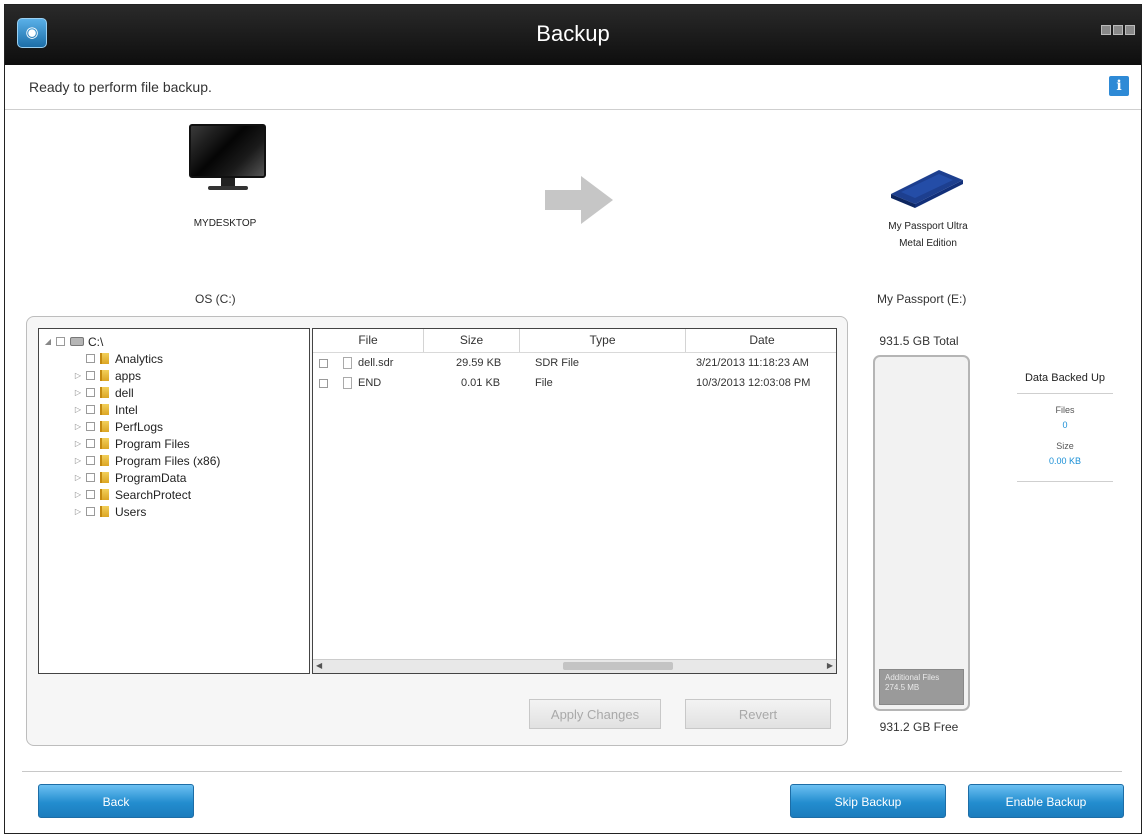  Describe the element at coordinates (319, 665) in the screenshot. I see `scroll-left-icon: ◀` at that location.